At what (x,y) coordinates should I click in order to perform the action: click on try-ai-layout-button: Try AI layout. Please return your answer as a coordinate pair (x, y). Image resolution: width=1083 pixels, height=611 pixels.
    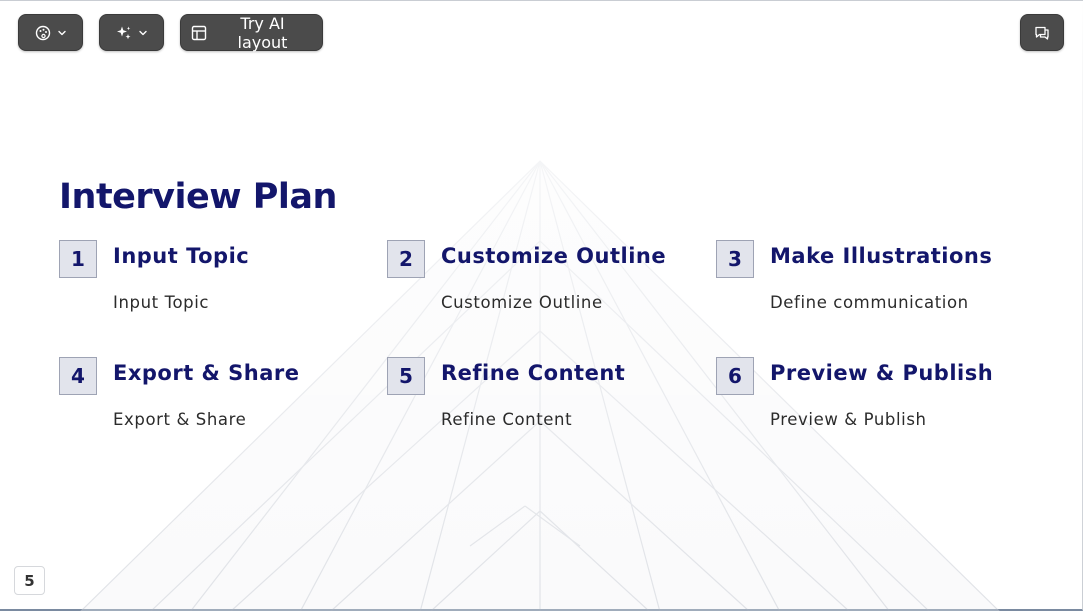
    Looking at the image, I should click on (251, 32).